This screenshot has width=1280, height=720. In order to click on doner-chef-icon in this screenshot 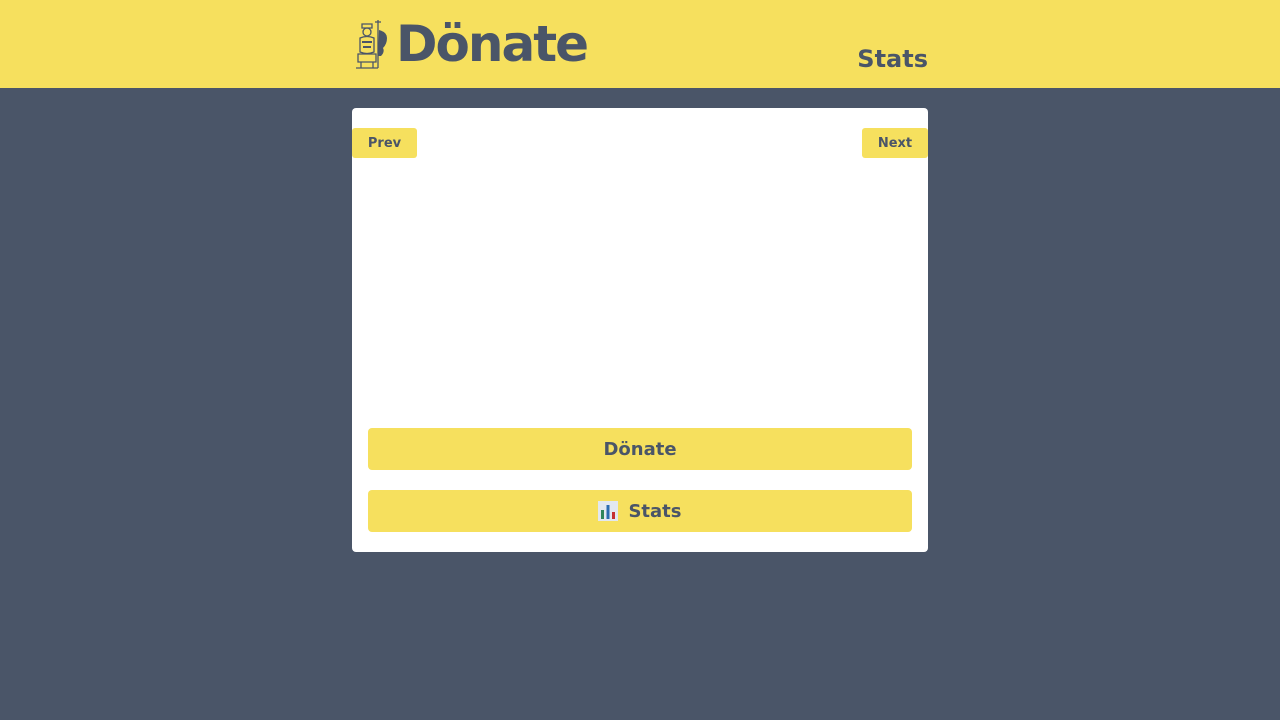, I will do `click(371, 44)`.